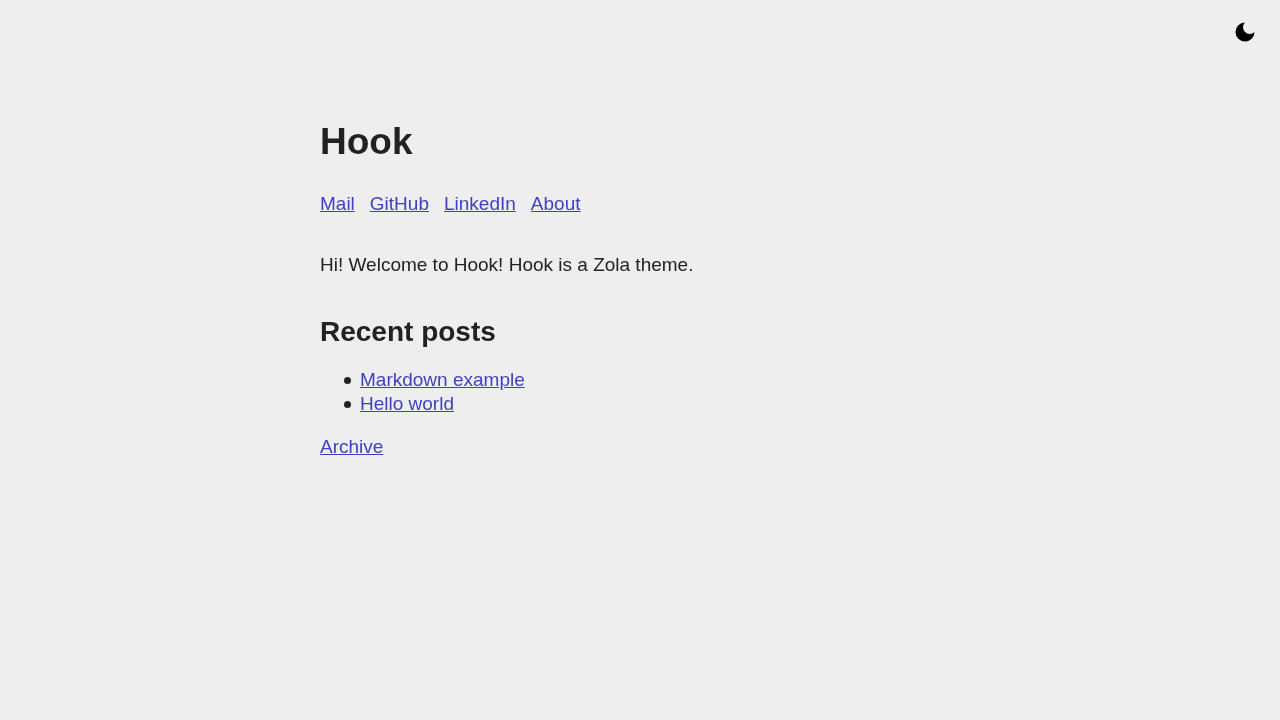 This screenshot has width=1280, height=720. What do you see at coordinates (352, 446) in the screenshot?
I see `archive-link: Archive` at bounding box center [352, 446].